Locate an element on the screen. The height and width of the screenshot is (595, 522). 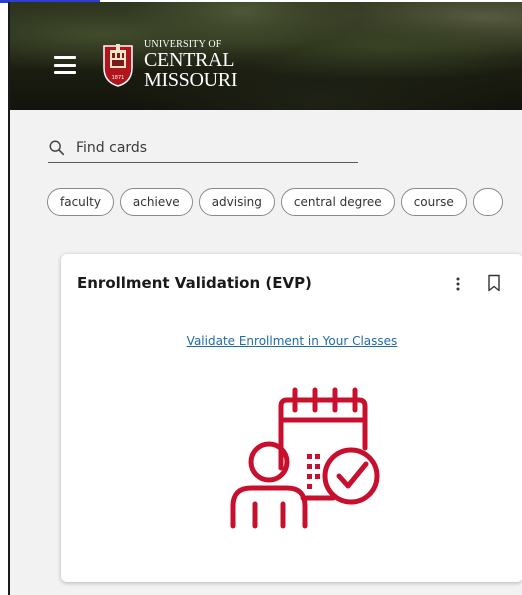
university-logo: 1871 UNIVERSITY OF CENTRAL MISSOURI is located at coordinates (168, 65).